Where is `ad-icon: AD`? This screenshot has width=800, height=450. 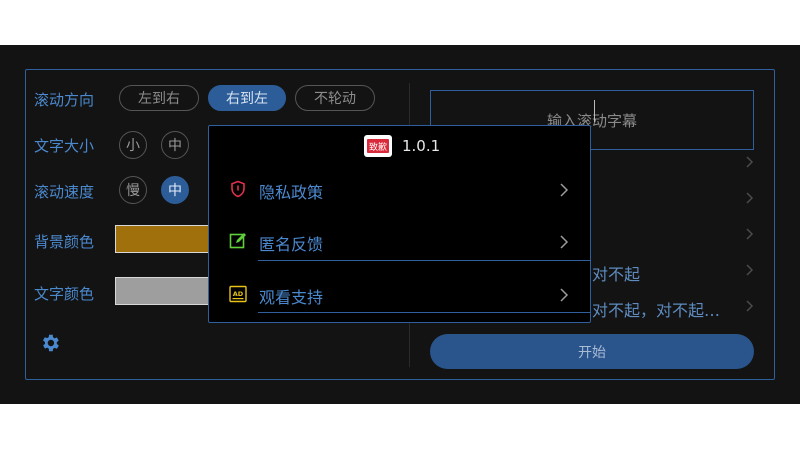
ad-icon: AD is located at coordinates (238, 294).